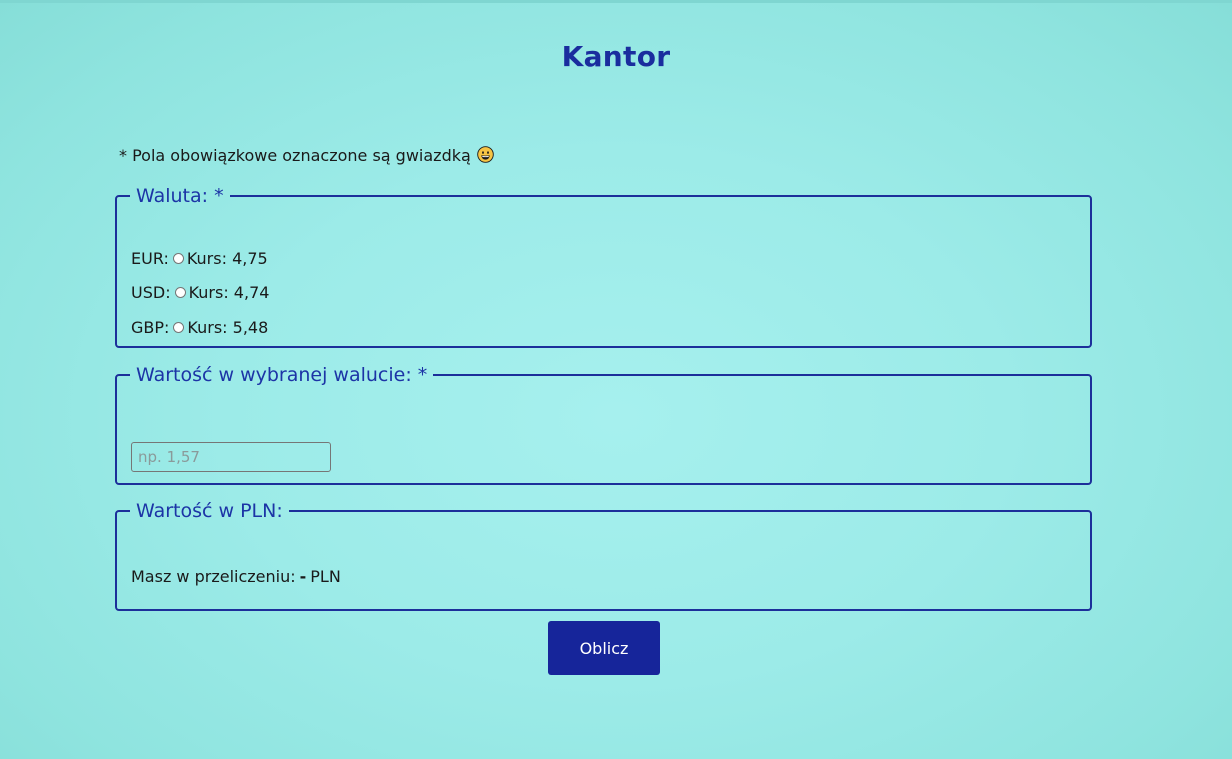  Describe the element at coordinates (209, 511) in the screenshot. I see `pln-result-legend: Wartość w PLN:` at that location.